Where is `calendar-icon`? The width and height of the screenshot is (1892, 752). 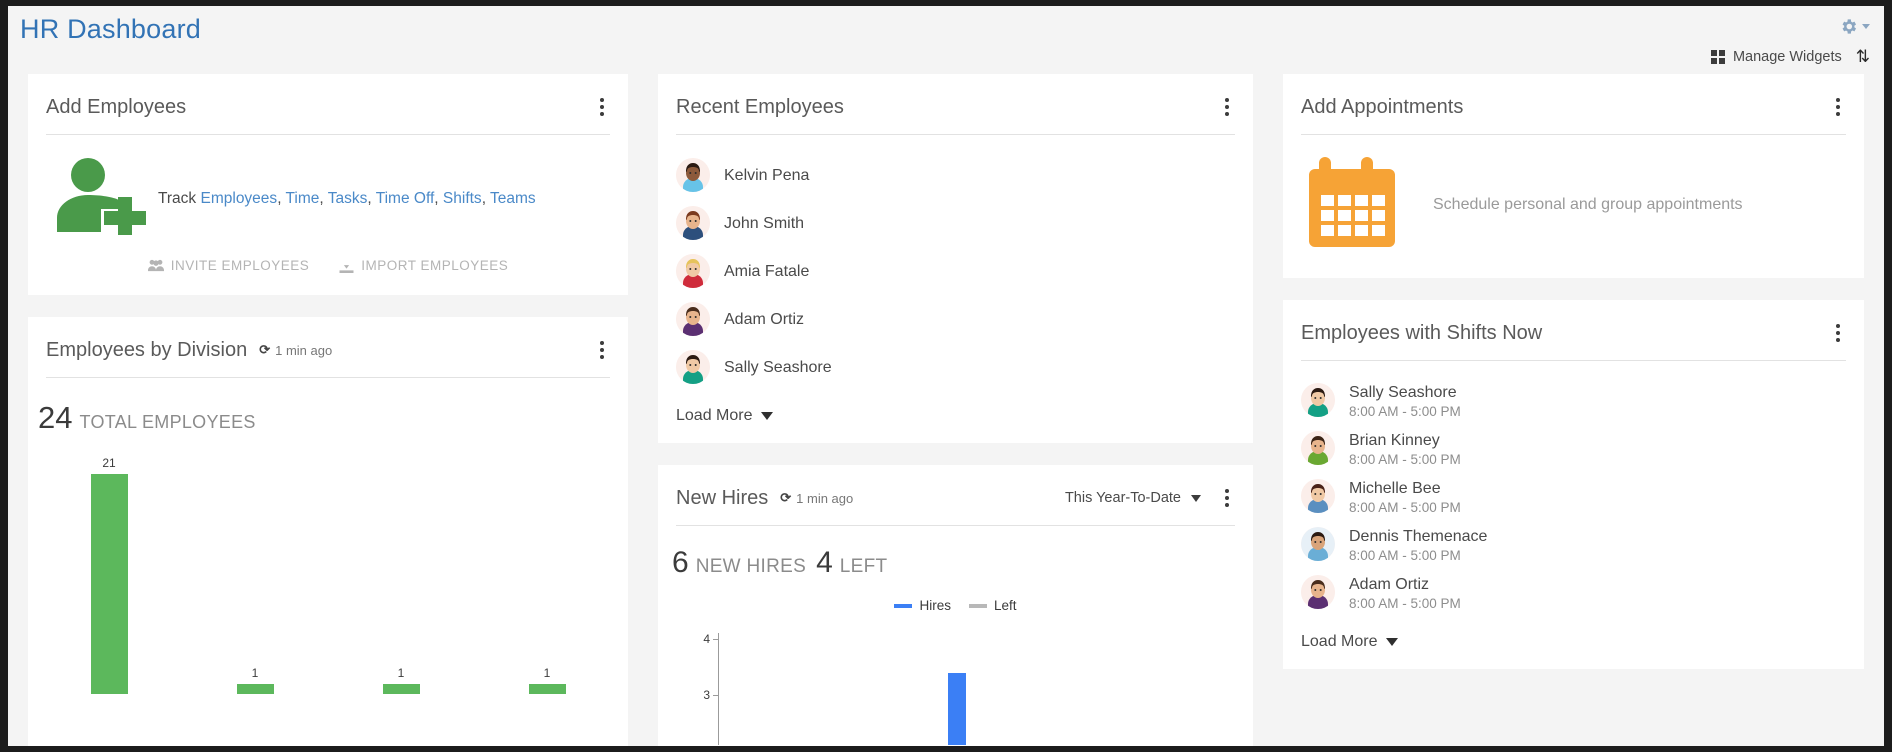 calendar-icon is located at coordinates (1355, 204).